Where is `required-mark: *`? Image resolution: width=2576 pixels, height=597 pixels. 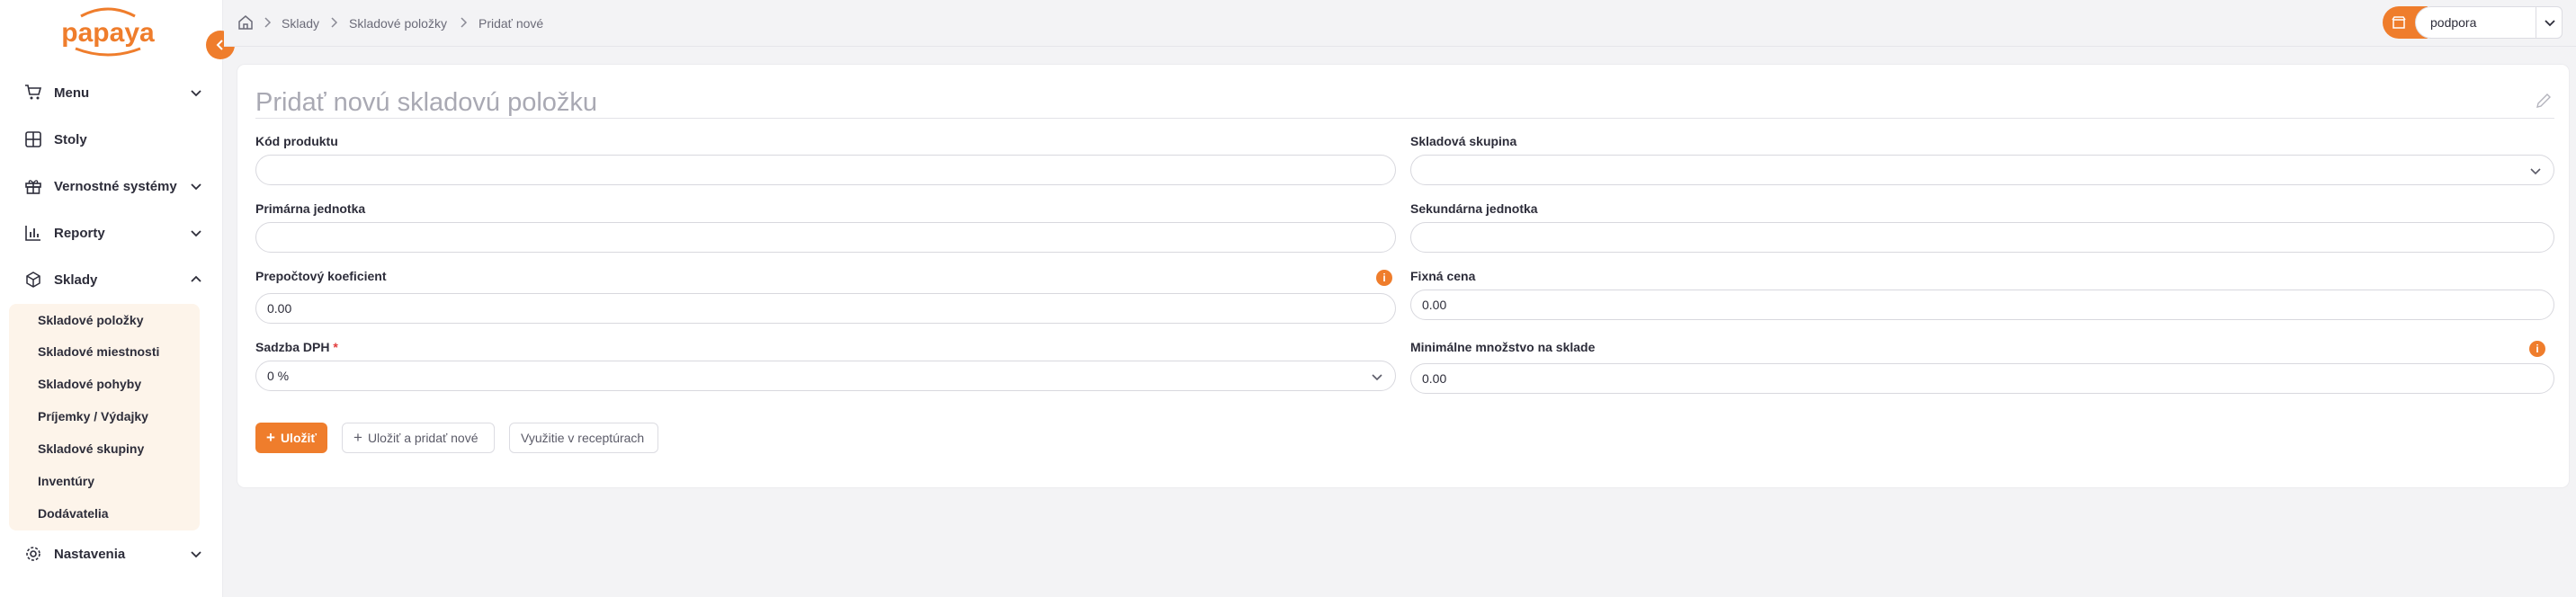 required-mark: * is located at coordinates (335, 347).